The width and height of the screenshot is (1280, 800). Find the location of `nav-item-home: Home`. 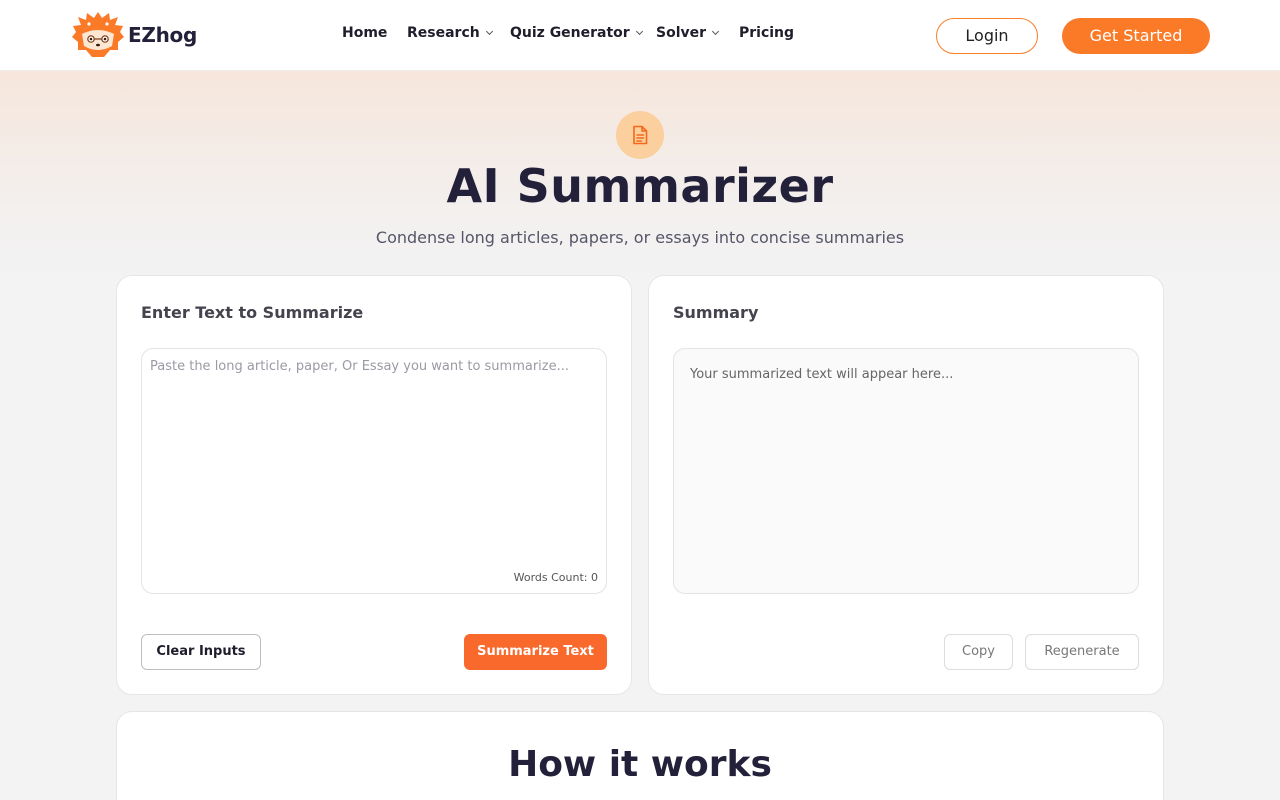

nav-item-home: Home is located at coordinates (364, 33).